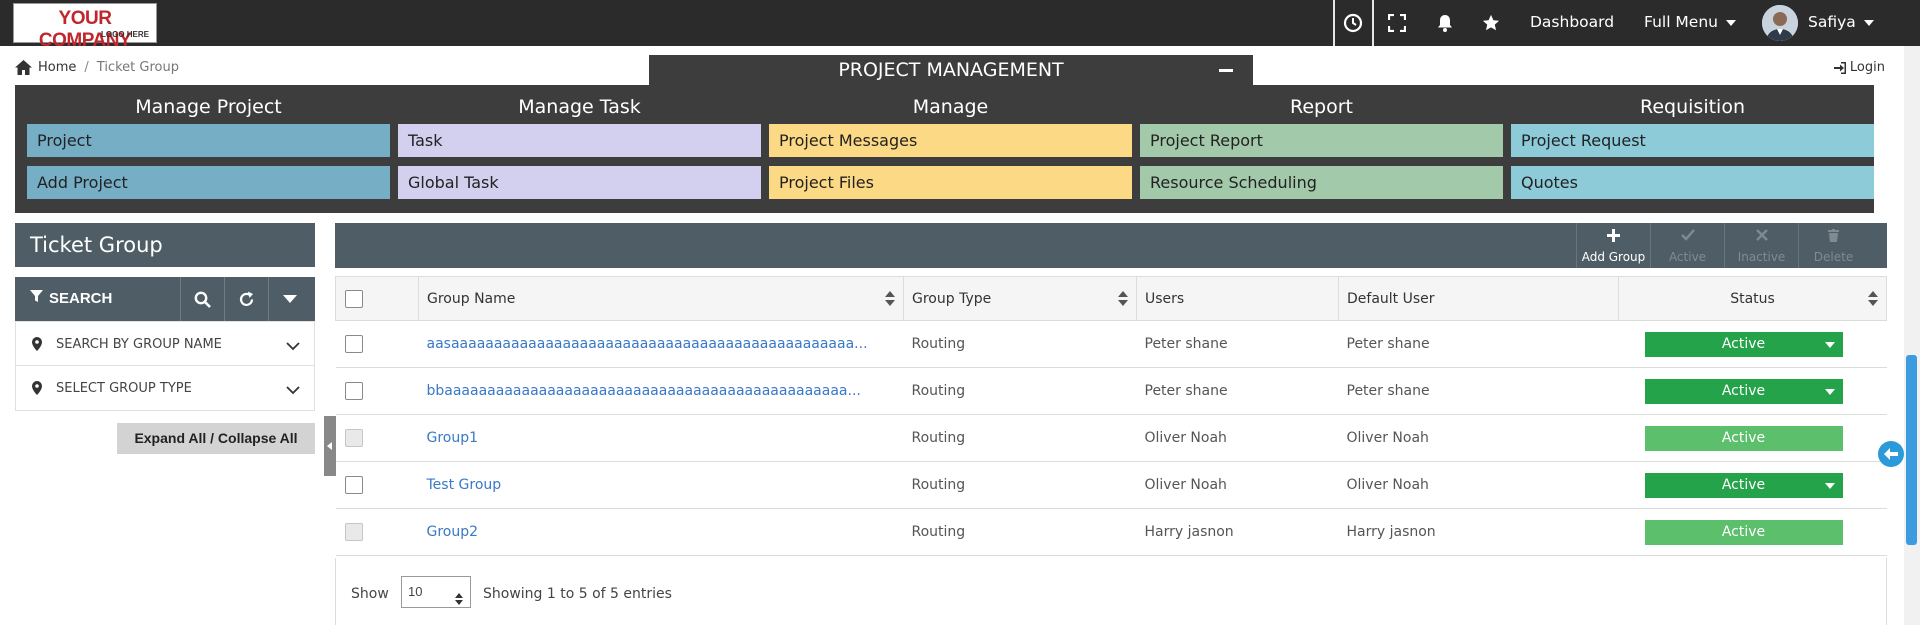 The image size is (1920, 625). I want to click on chevron-left-icon, so click(329, 446).